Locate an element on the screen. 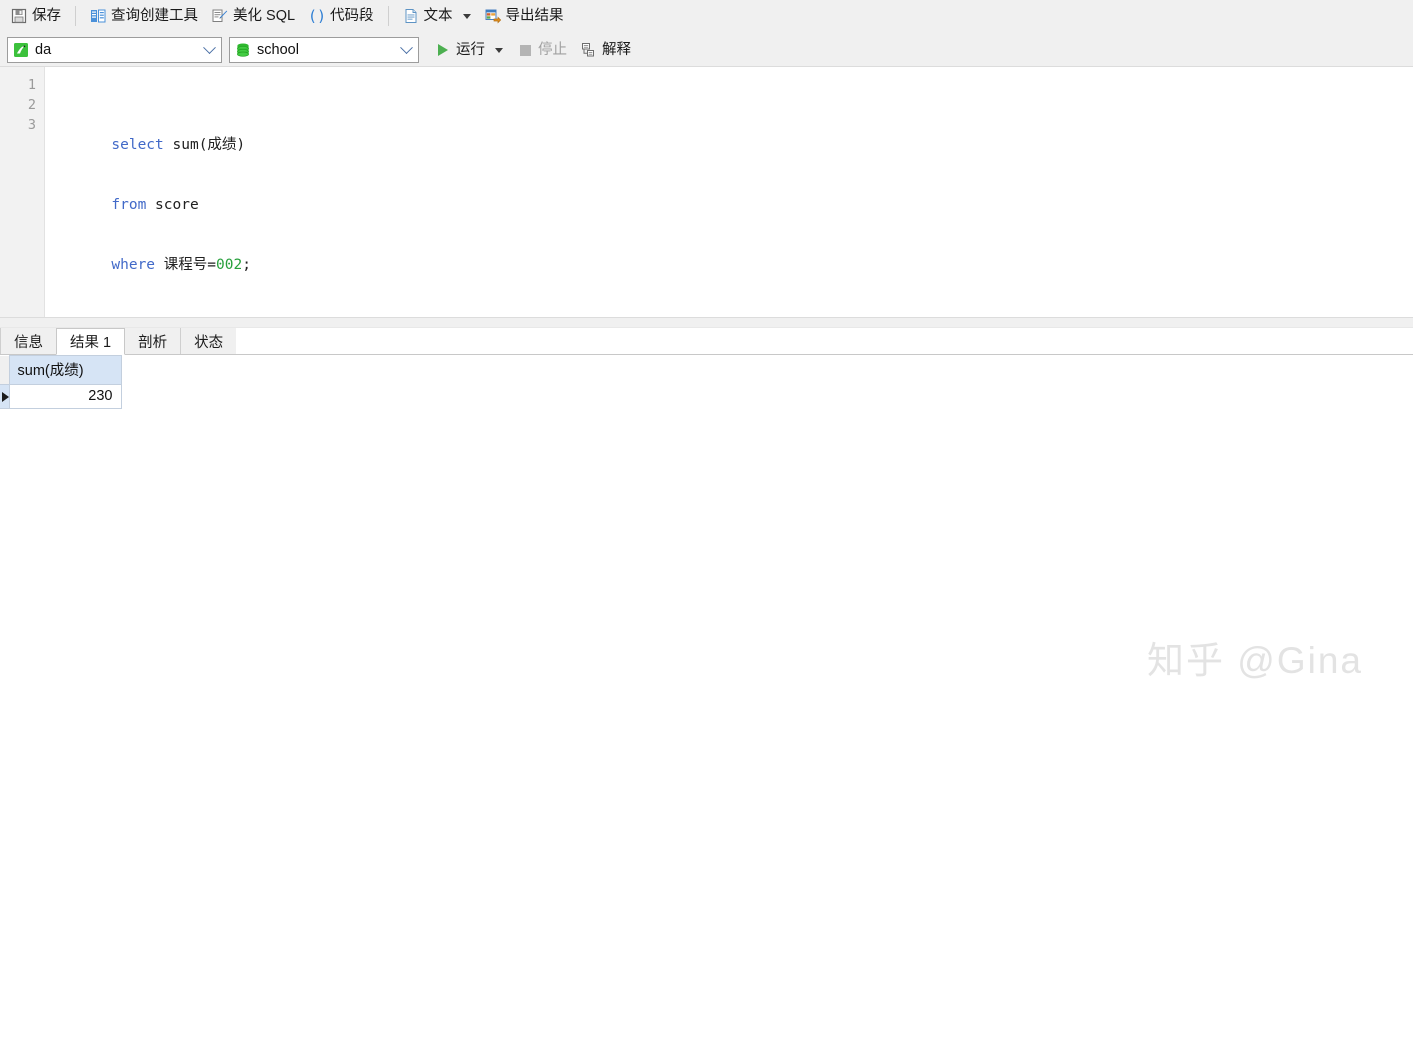 The height and width of the screenshot is (1064, 1413). table-header-row: sum(成绩) is located at coordinates (61, 370).